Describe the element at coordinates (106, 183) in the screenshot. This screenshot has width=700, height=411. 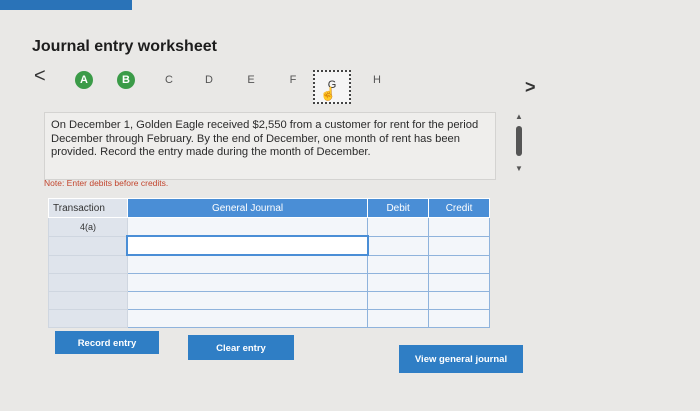
I see `instruction-note: Note: Enter debits before credits.` at that location.